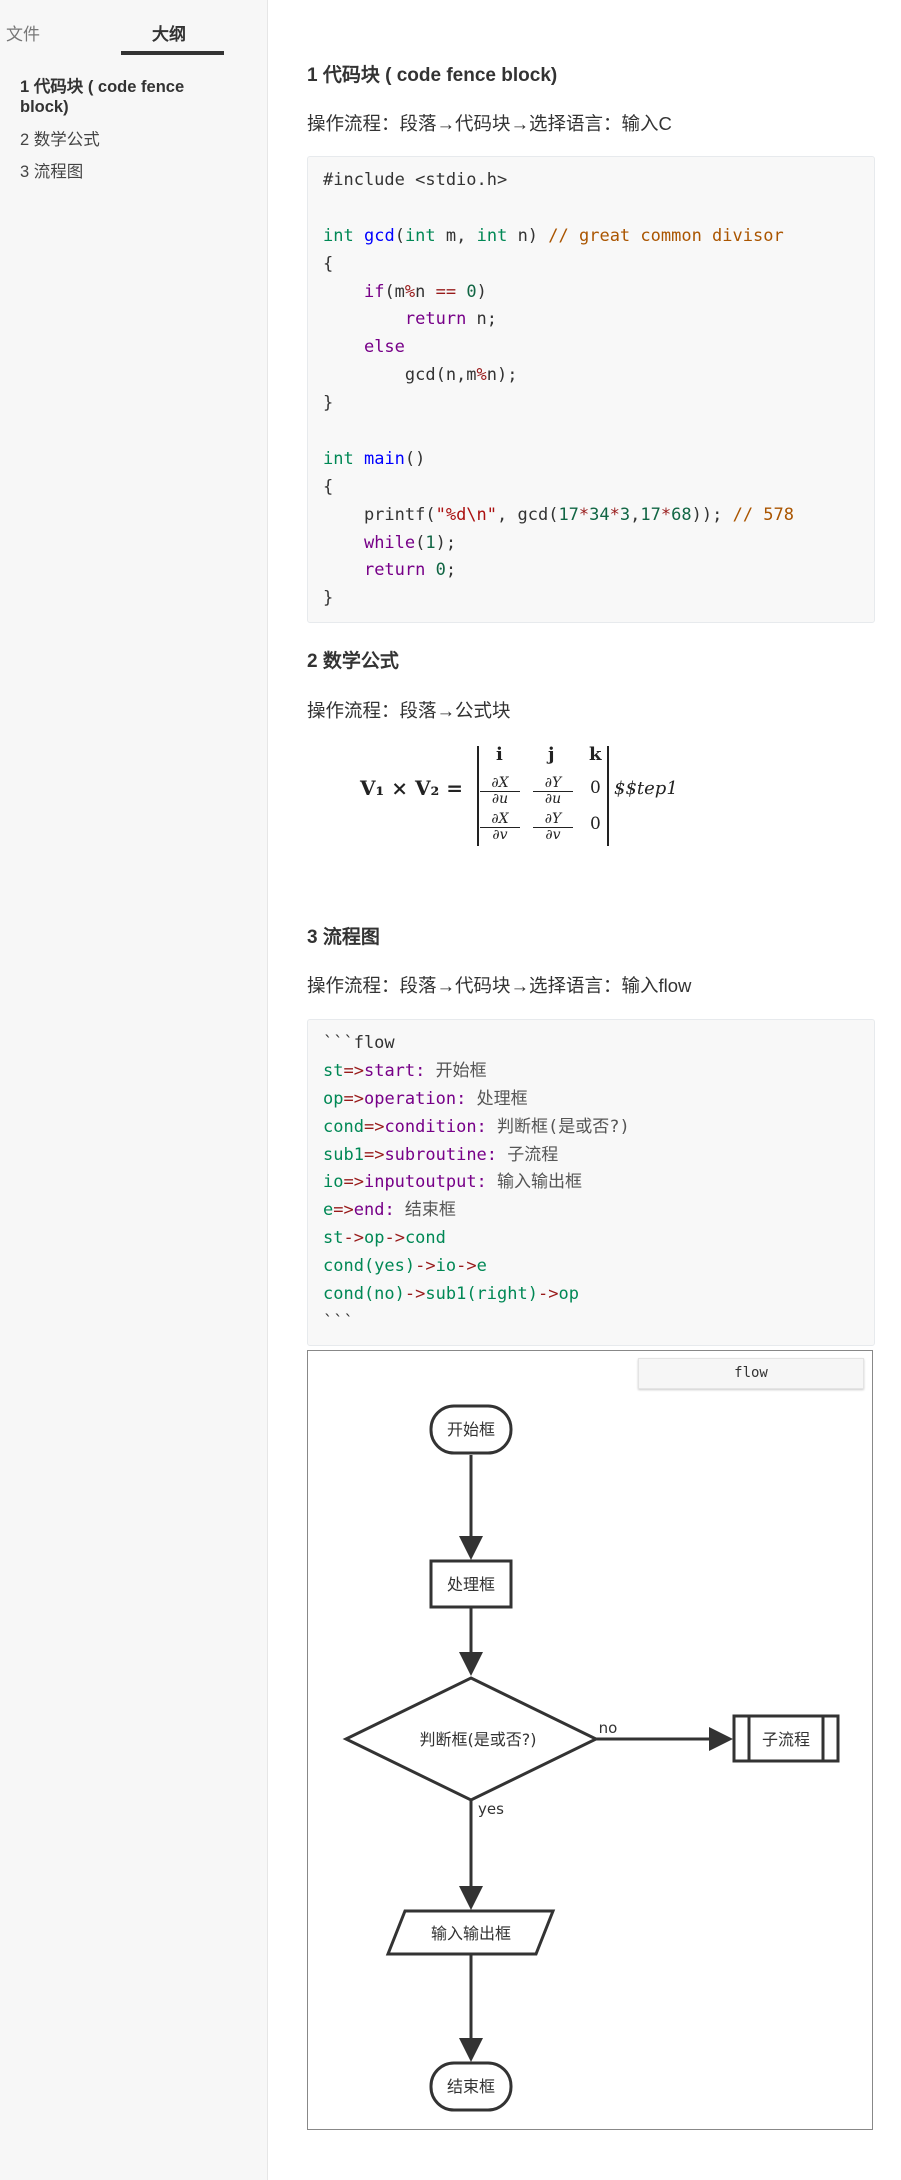 This screenshot has width=901, height=2180. What do you see at coordinates (635, 514) in the screenshot?
I see `code-token: ,` at bounding box center [635, 514].